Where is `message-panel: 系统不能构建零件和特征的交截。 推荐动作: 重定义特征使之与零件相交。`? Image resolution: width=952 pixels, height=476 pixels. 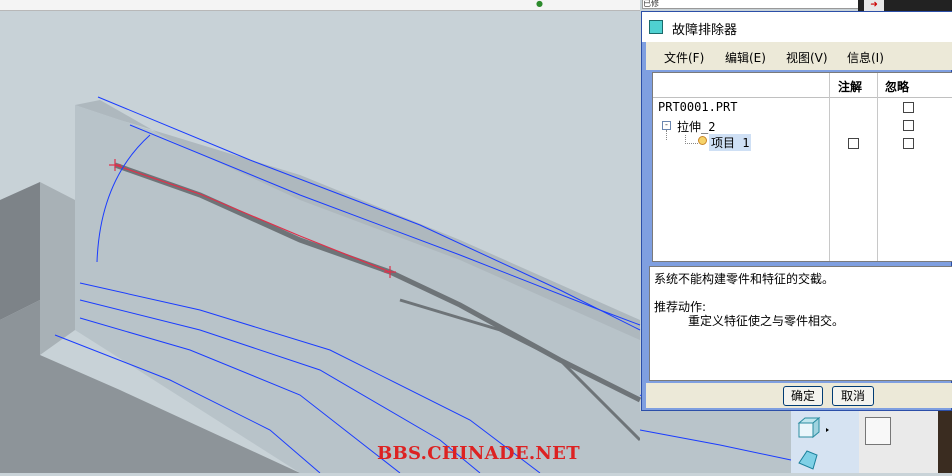 message-panel: 系统不能构建零件和特征的交截。 推荐动作: 重定义特征使之与零件相交。 is located at coordinates (800, 323).